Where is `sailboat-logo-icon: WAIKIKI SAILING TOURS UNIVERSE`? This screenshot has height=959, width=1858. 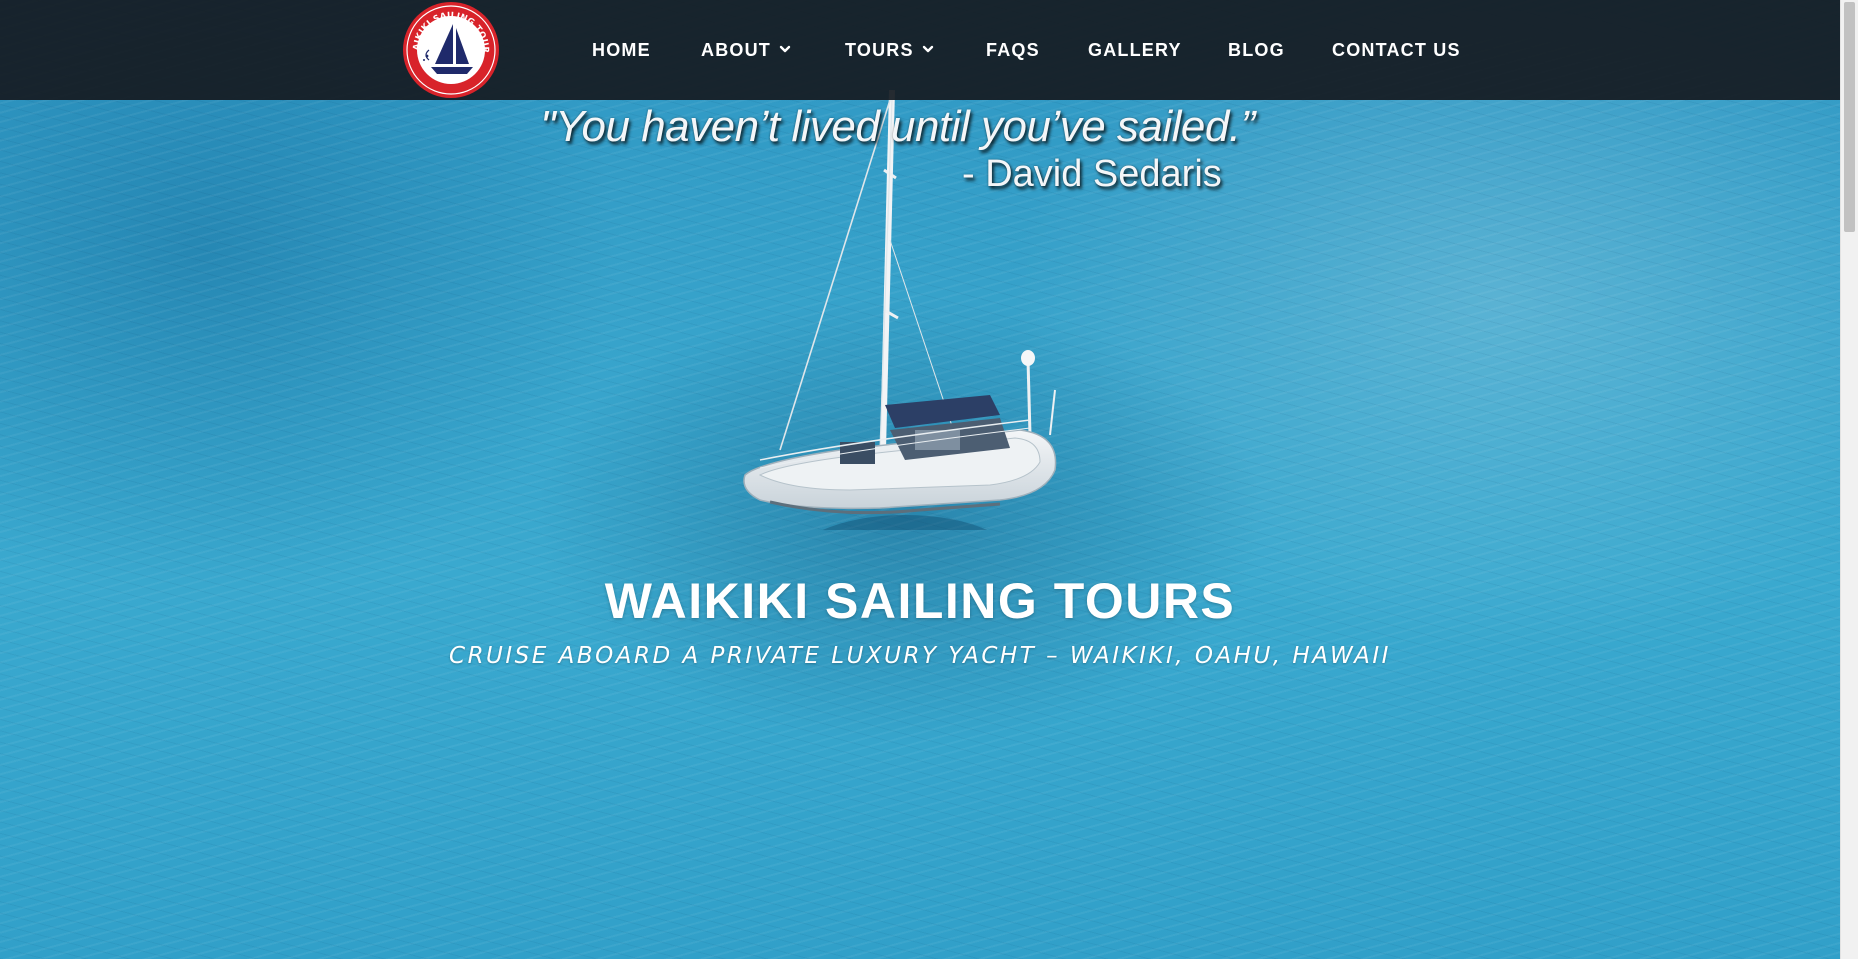 sailboat-logo-icon: WAIKIKI SAILING TOURS UNIVERSE is located at coordinates (451, 50).